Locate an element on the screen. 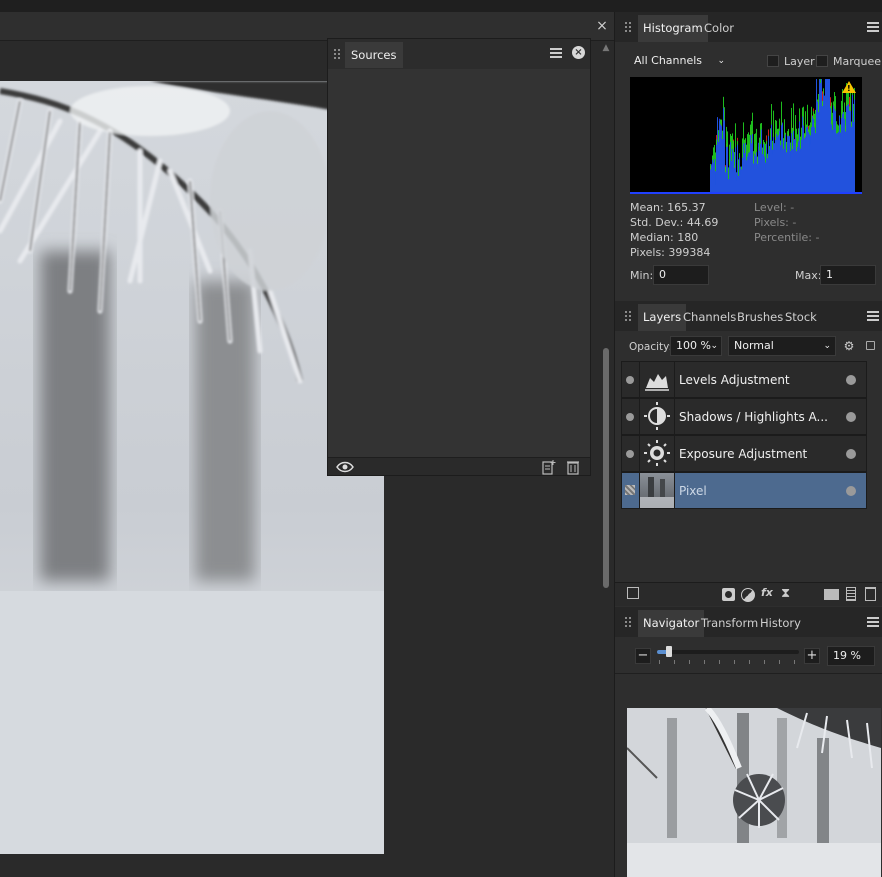  navigator-preview is located at coordinates (754, 792).